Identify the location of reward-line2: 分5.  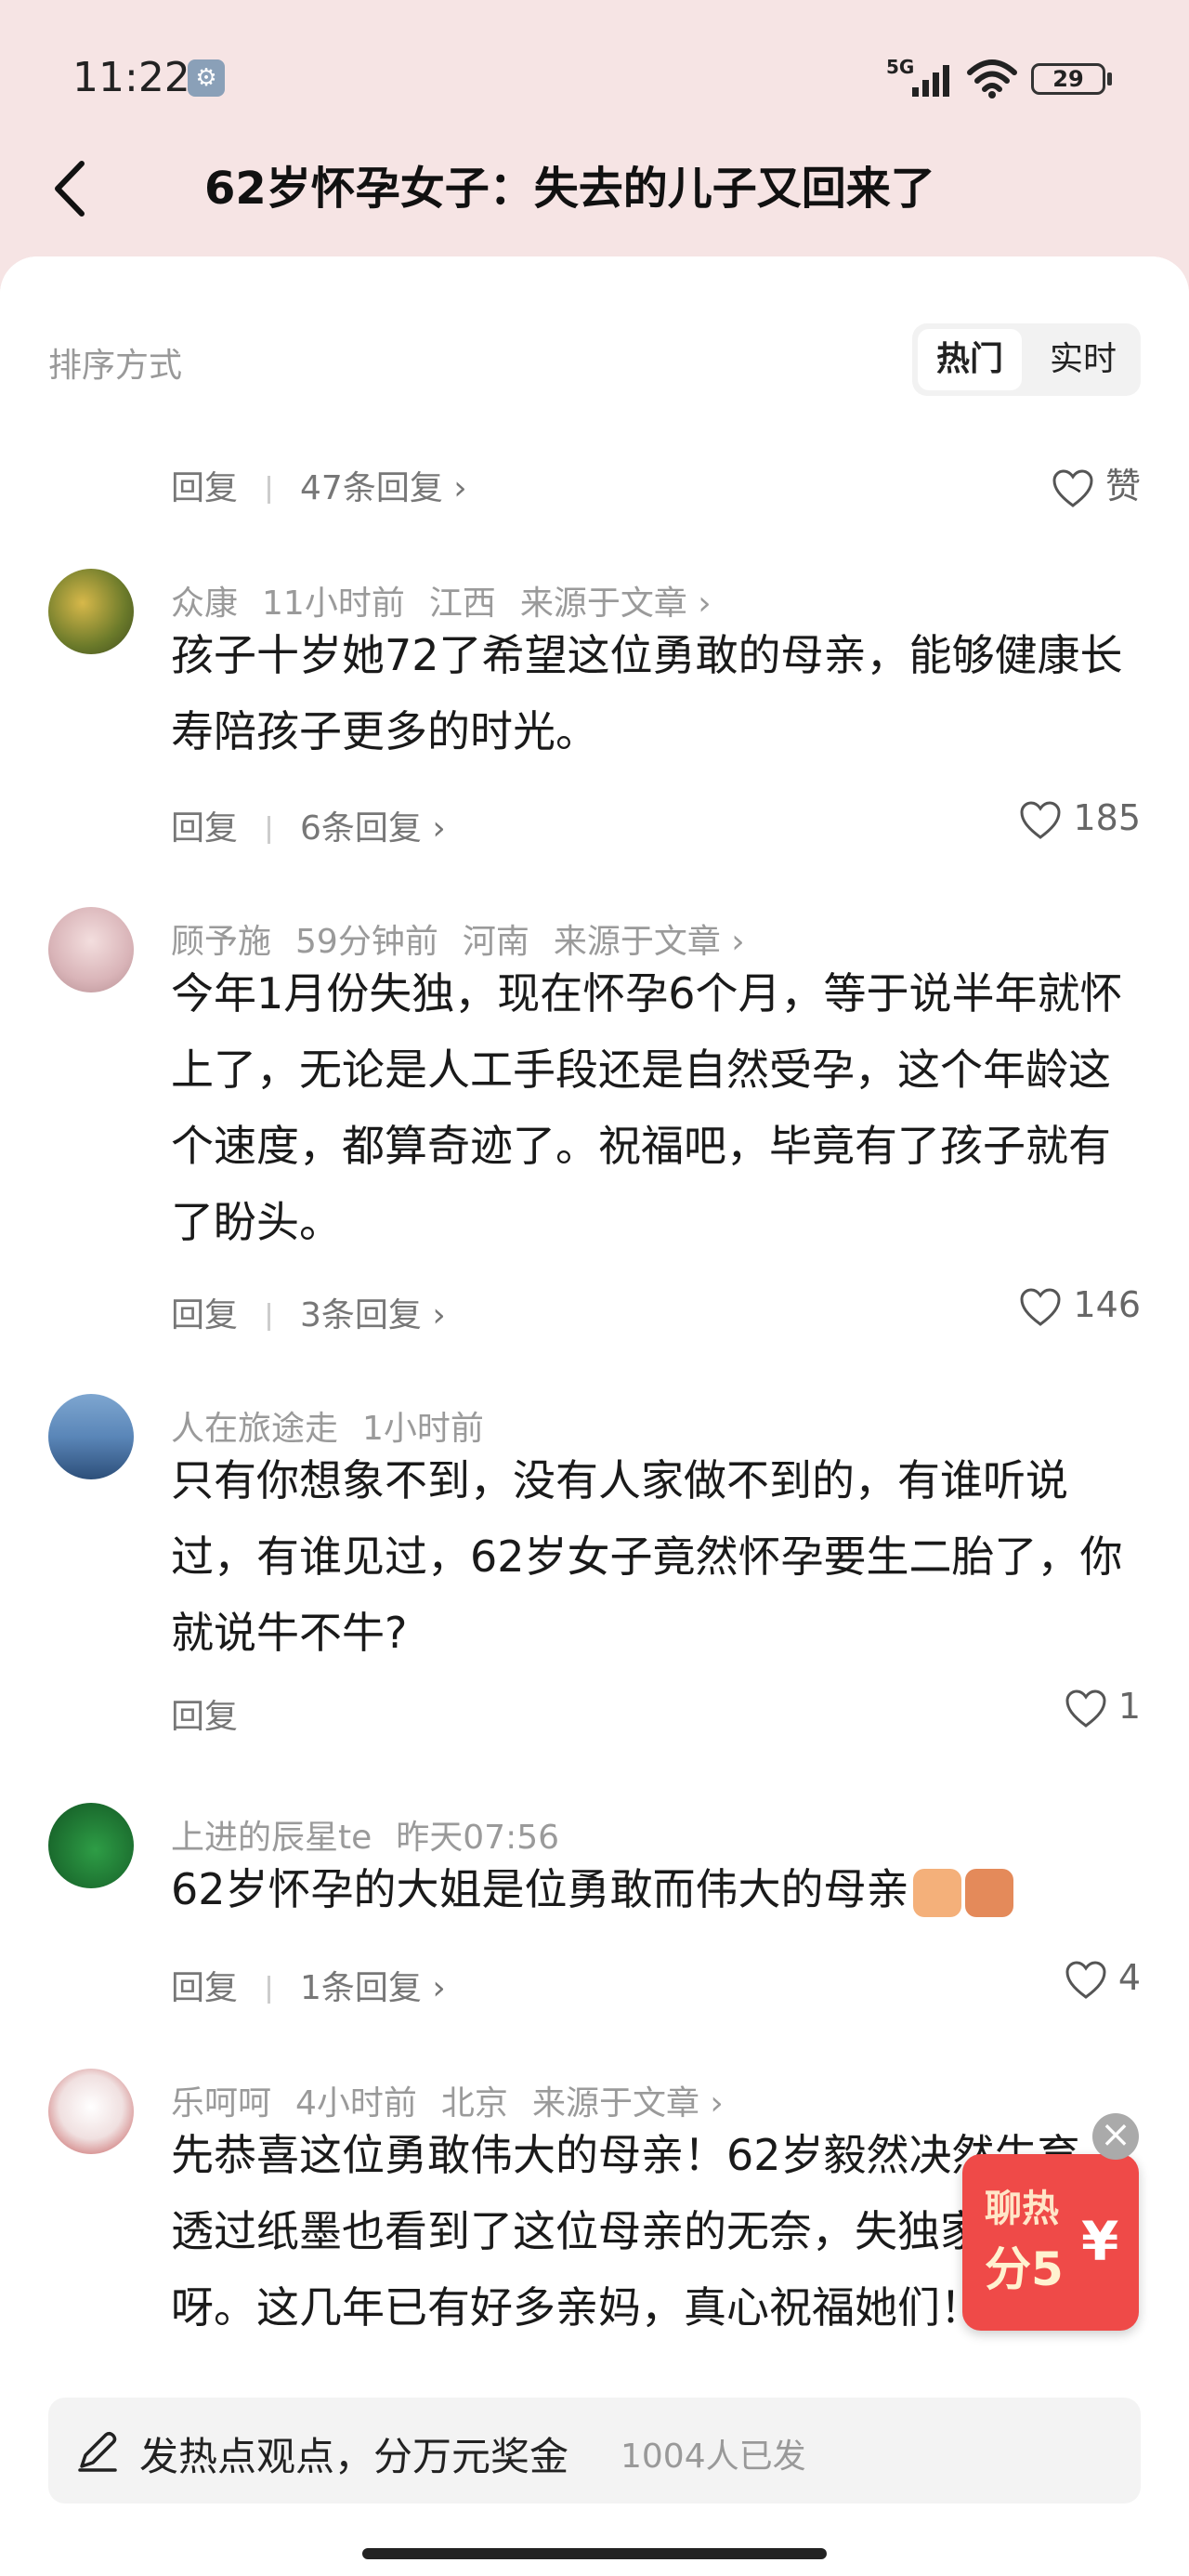
(1024, 2269).